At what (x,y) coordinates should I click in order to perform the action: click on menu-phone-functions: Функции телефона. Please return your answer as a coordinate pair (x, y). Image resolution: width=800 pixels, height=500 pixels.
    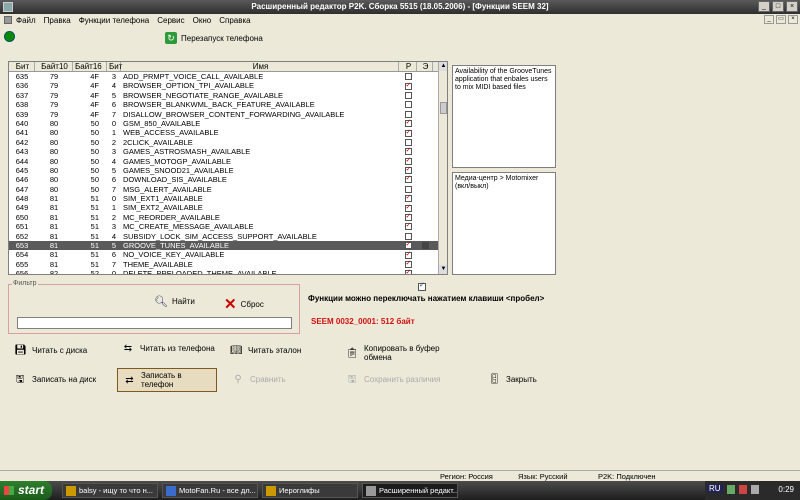
    Looking at the image, I should click on (114, 20).